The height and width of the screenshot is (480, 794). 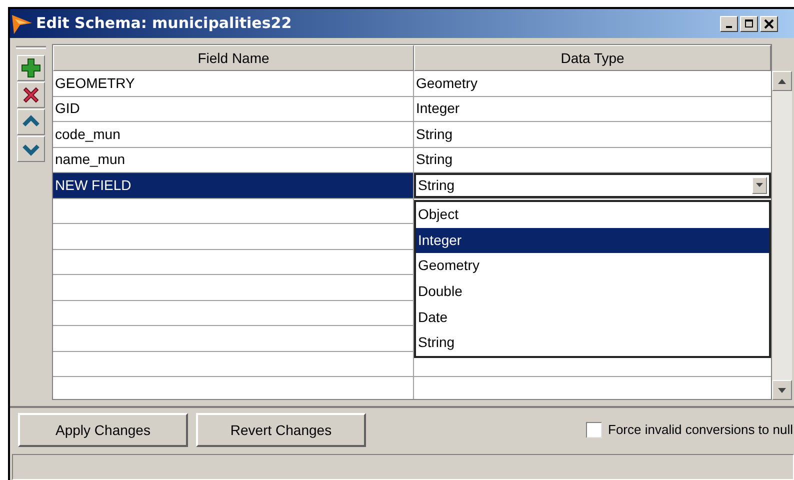 I want to click on window-title: Edit Schema: municipalities22, so click(x=164, y=23).